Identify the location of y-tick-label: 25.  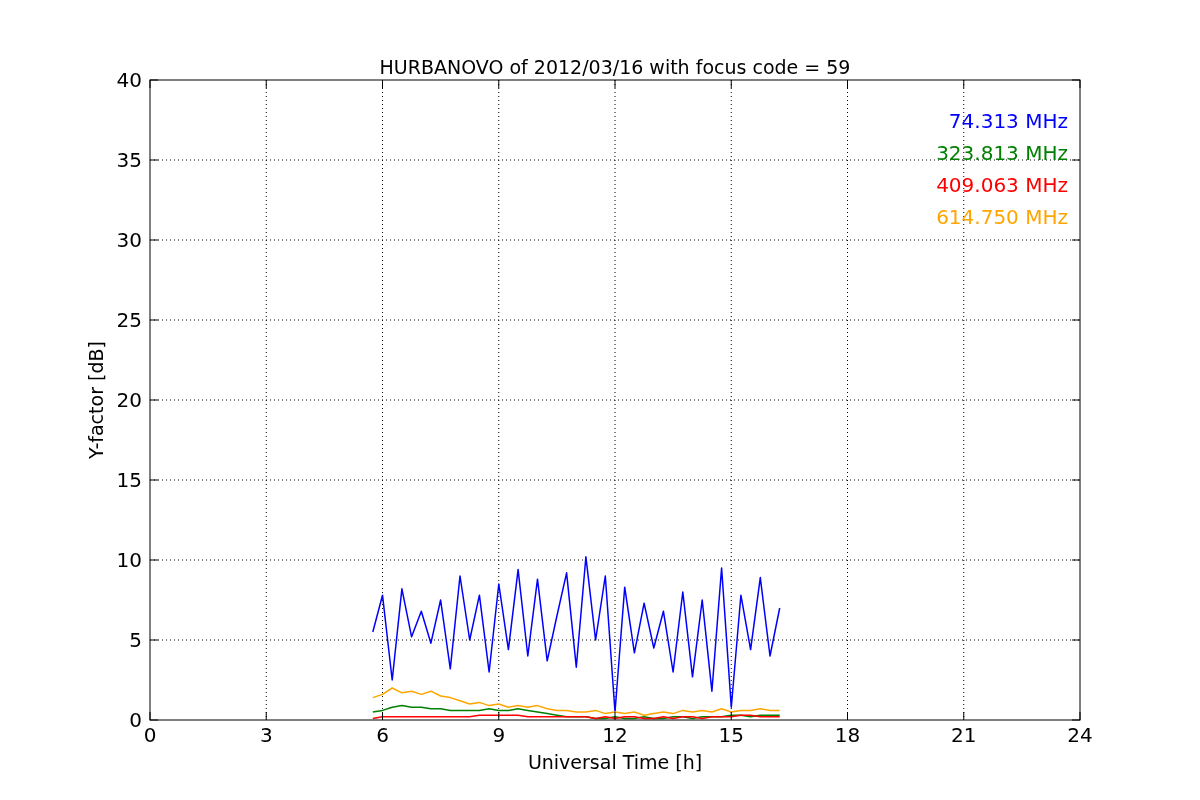
(129, 320).